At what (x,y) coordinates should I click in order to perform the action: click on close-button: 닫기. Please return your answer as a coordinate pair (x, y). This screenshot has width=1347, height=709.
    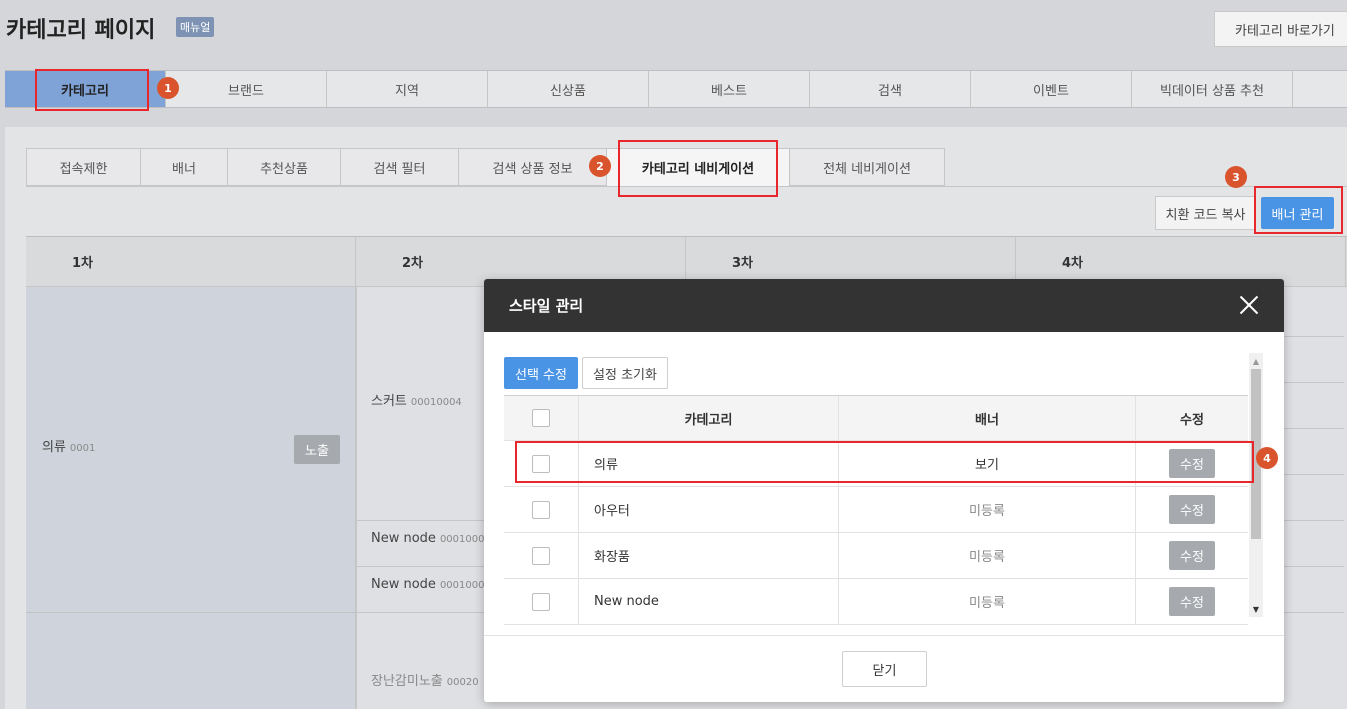
    Looking at the image, I should click on (884, 669).